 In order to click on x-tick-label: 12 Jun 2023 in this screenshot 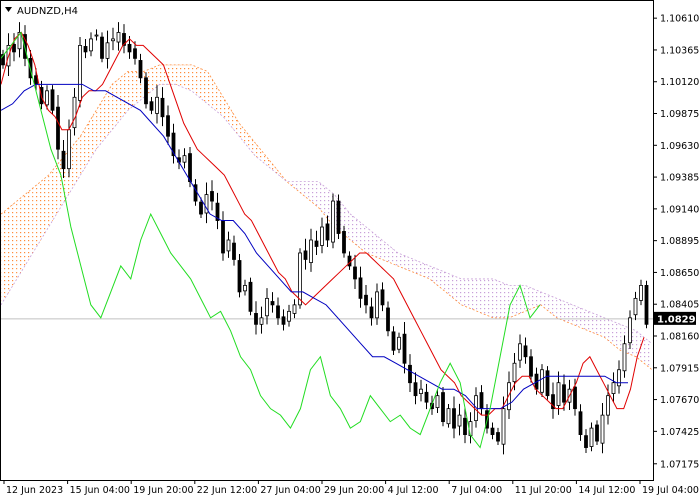, I will do `click(34, 490)`.